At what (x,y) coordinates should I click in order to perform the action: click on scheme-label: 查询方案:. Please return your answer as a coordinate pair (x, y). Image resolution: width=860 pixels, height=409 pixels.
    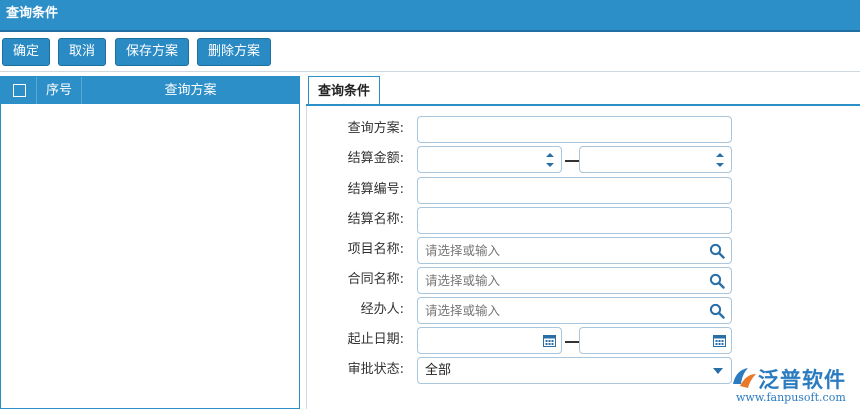
    Looking at the image, I should click on (375, 128).